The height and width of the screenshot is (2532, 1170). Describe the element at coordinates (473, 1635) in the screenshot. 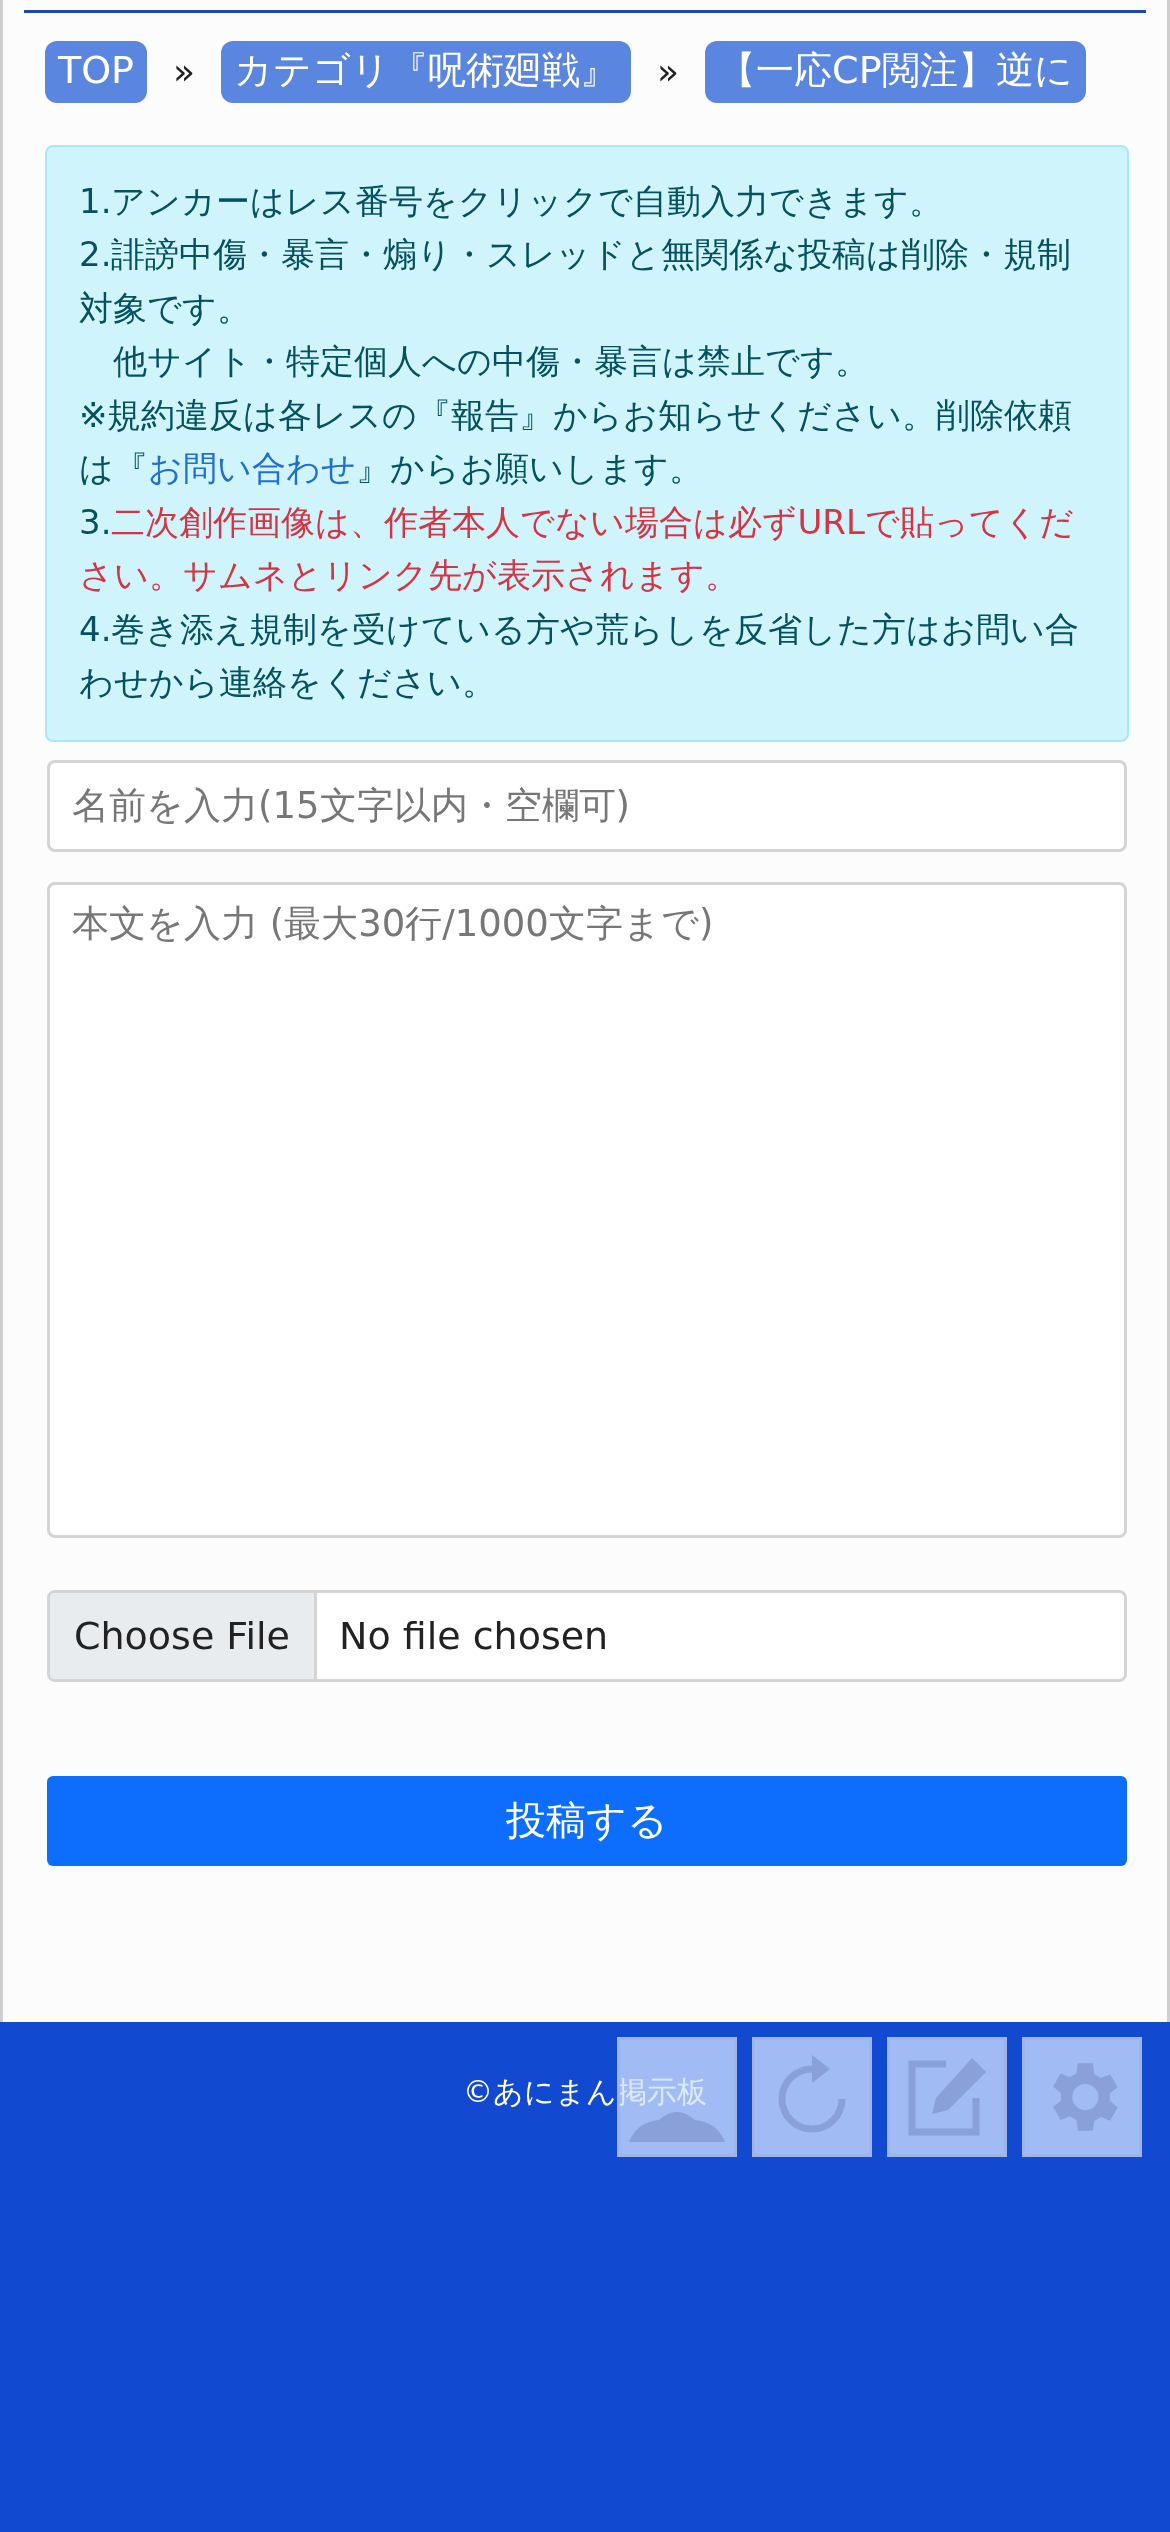

I see `file-status: No file chosen` at that location.